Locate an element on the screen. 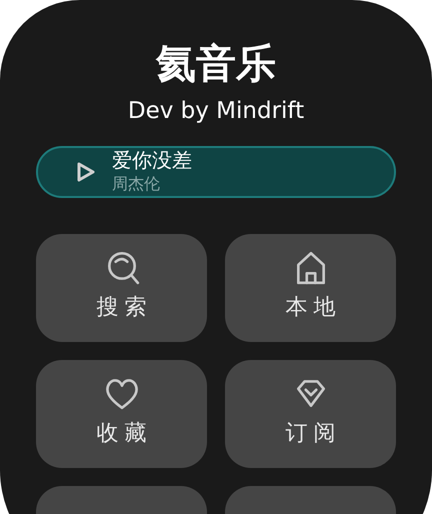 This screenshot has height=514, width=432. play-icon is located at coordinates (86, 172).